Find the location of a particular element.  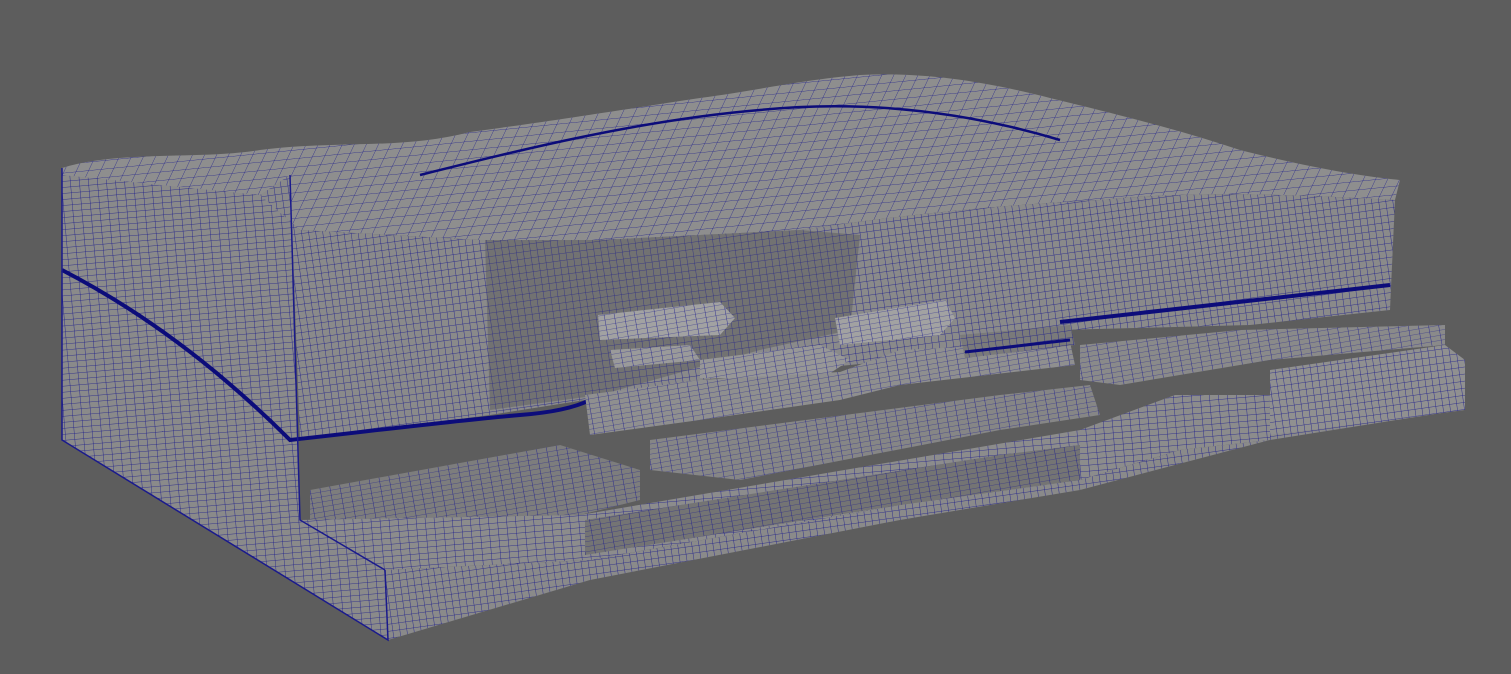

slab-right-front-grid is located at coordinates (1367, 390).